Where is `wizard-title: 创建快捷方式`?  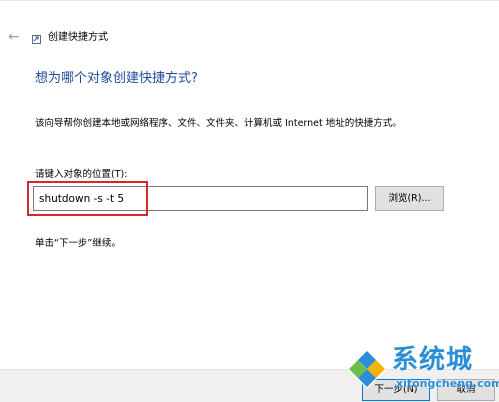 wizard-title: 创建快捷方式 is located at coordinates (78, 37).